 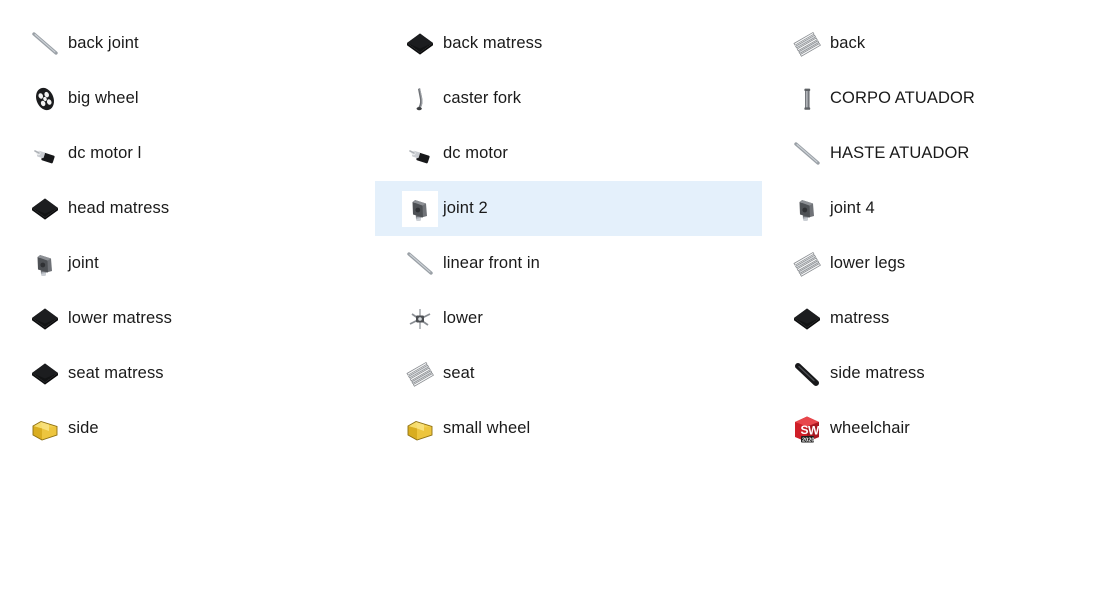 What do you see at coordinates (852, 208) in the screenshot?
I see `file-item-label: joint 4` at bounding box center [852, 208].